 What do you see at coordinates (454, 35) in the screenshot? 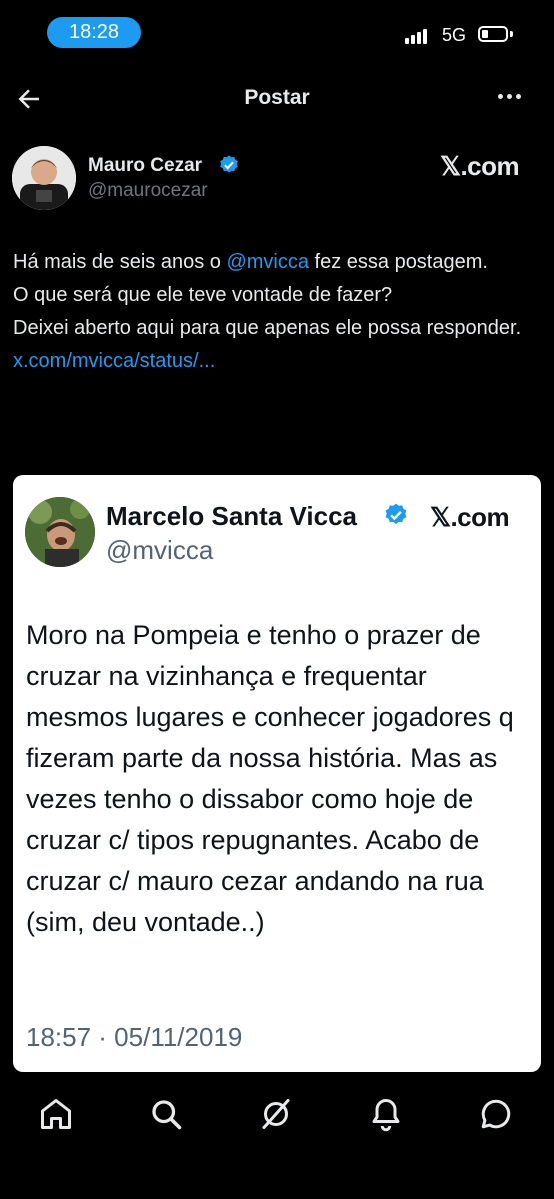
I see `network-label: 5G` at bounding box center [454, 35].